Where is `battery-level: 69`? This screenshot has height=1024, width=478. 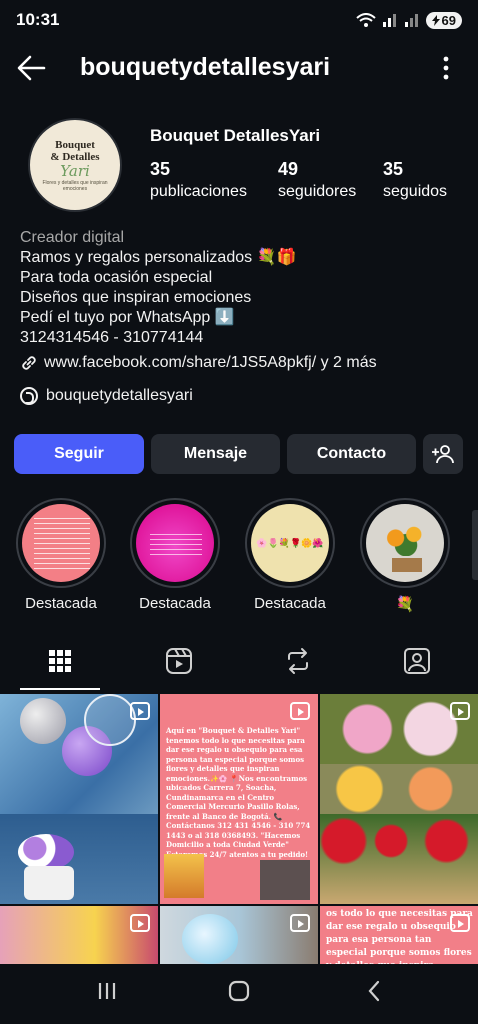
battery-level: 69 is located at coordinates (448, 20).